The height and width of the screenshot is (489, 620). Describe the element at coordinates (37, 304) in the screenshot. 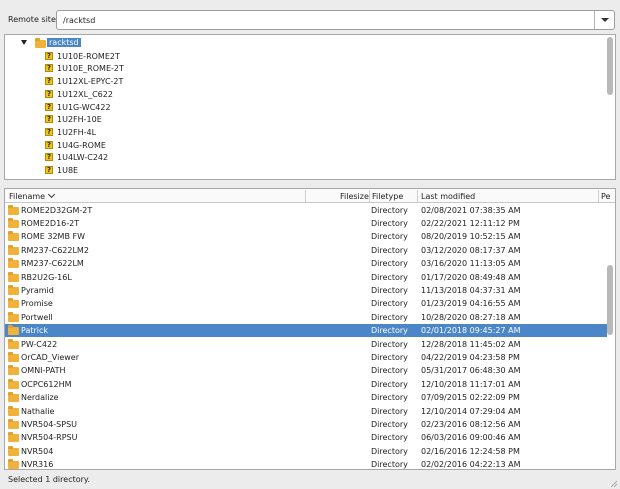

I see `row-filename: Promise` at that location.